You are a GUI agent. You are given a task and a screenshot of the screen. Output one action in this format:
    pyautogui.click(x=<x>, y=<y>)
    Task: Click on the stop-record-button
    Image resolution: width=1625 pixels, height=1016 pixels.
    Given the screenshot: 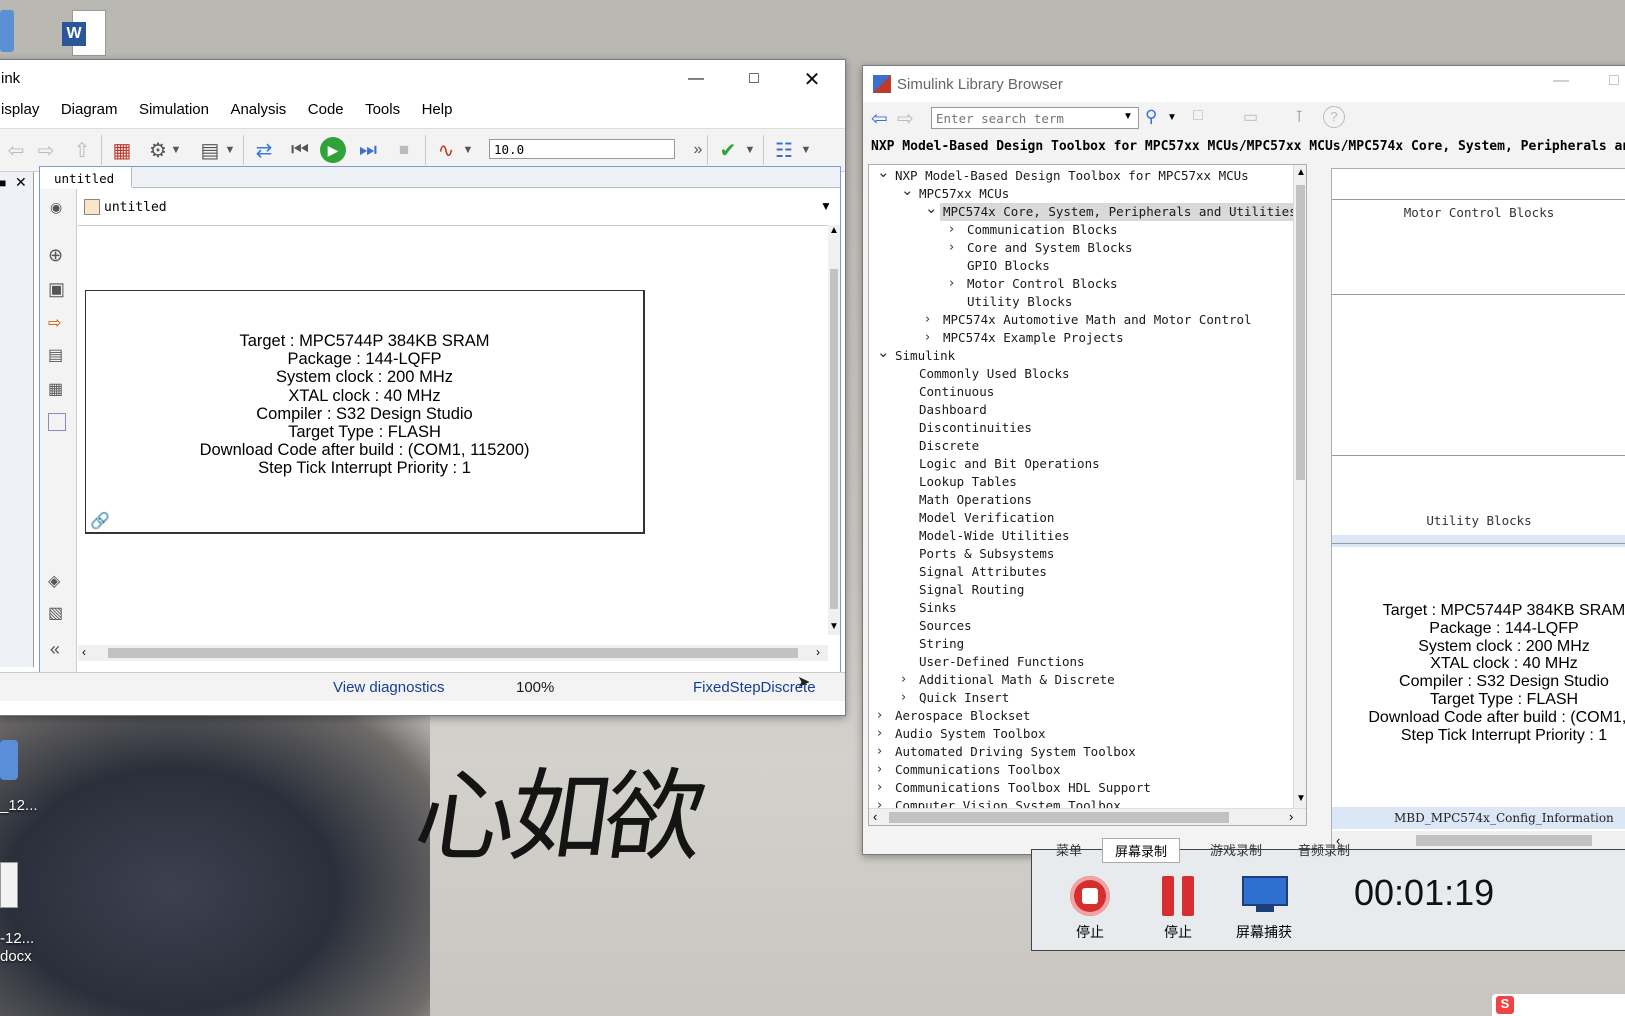 What is the action you would take?
    pyautogui.click(x=1090, y=896)
    